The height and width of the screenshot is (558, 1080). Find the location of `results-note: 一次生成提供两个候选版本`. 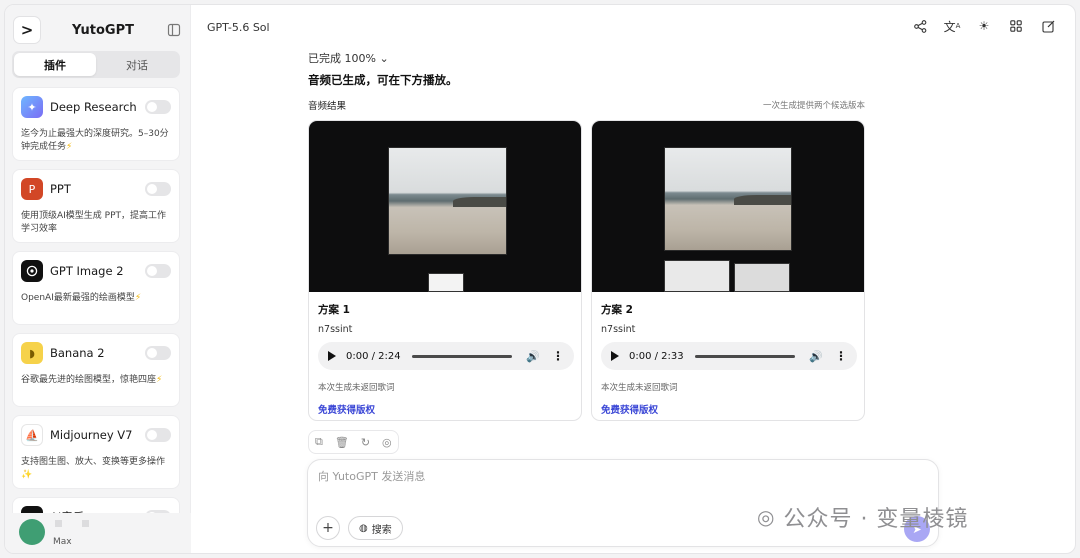

results-note: 一次生成提供两个候选版本 is located at coordinates (813, 106).